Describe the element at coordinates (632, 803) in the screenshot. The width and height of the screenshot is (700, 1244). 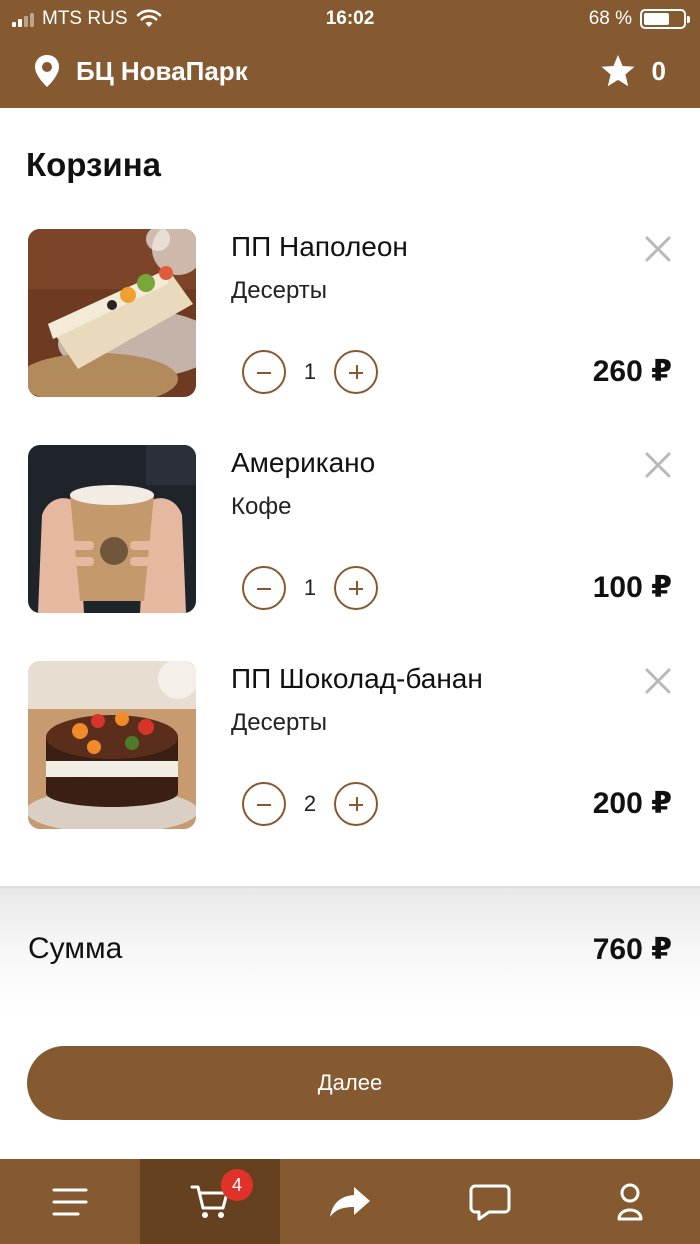
I see `item-price: 200 ₽` at that location.